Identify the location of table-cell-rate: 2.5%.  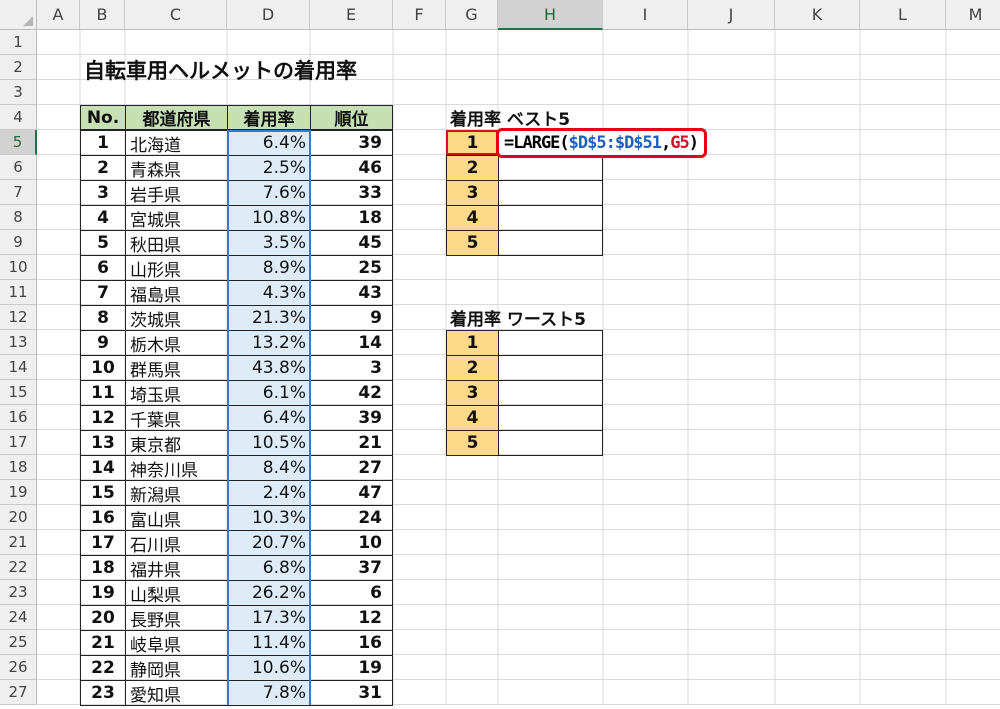
(269, 168).